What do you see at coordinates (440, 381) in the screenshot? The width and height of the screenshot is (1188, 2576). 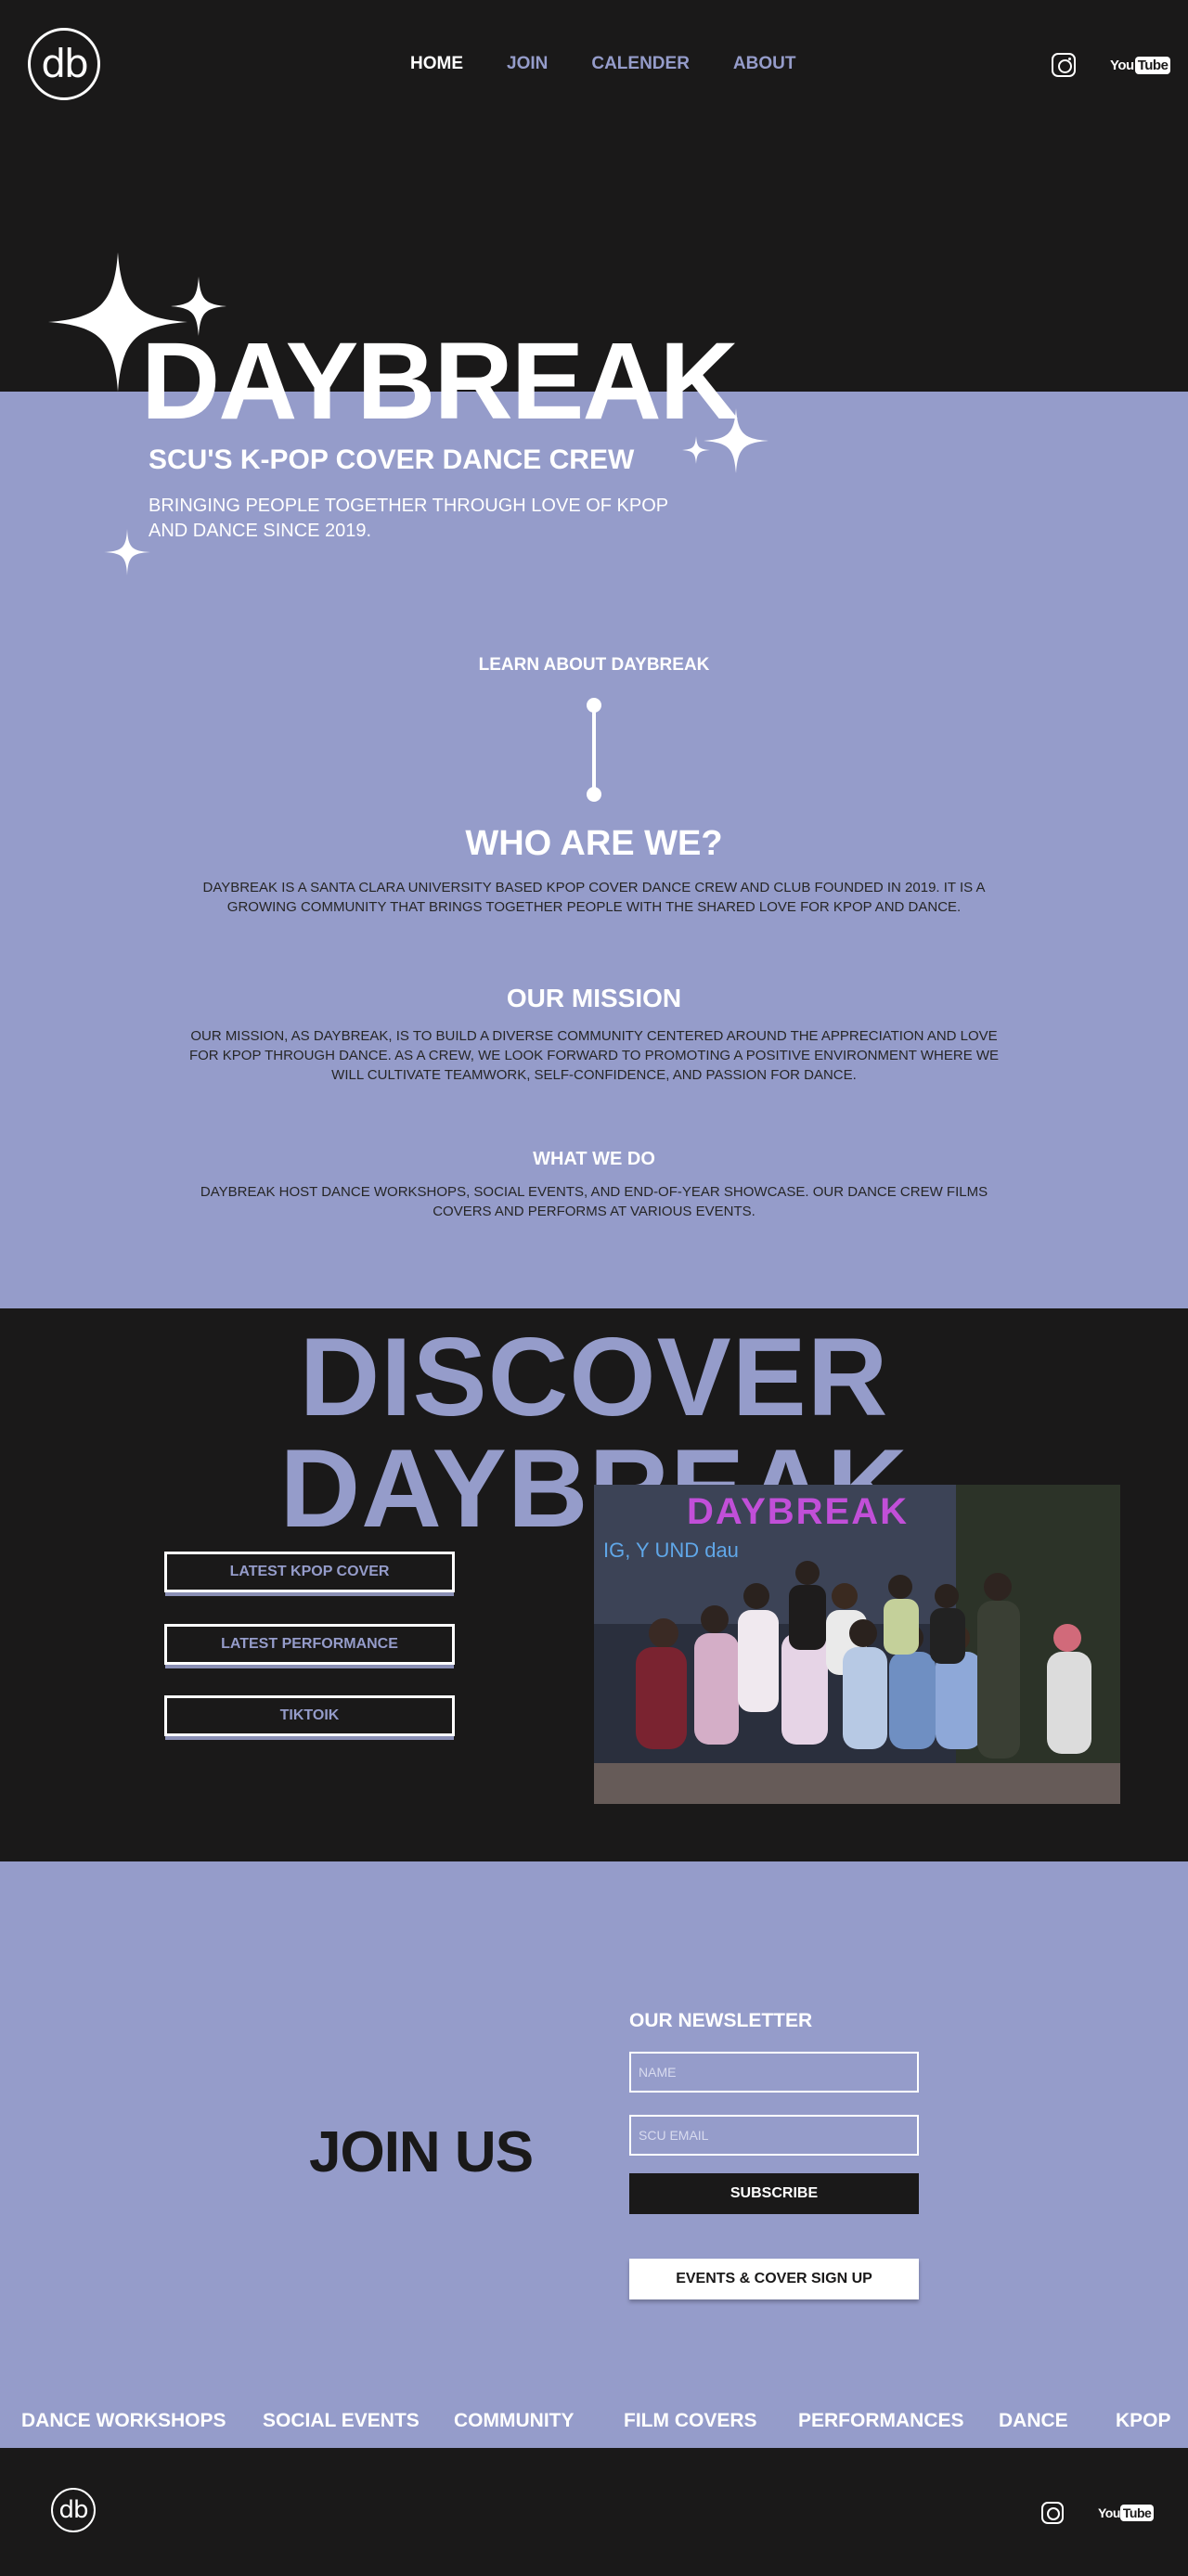 I see `hero-title: DAYBREAK` at bounding box center [440, 381].